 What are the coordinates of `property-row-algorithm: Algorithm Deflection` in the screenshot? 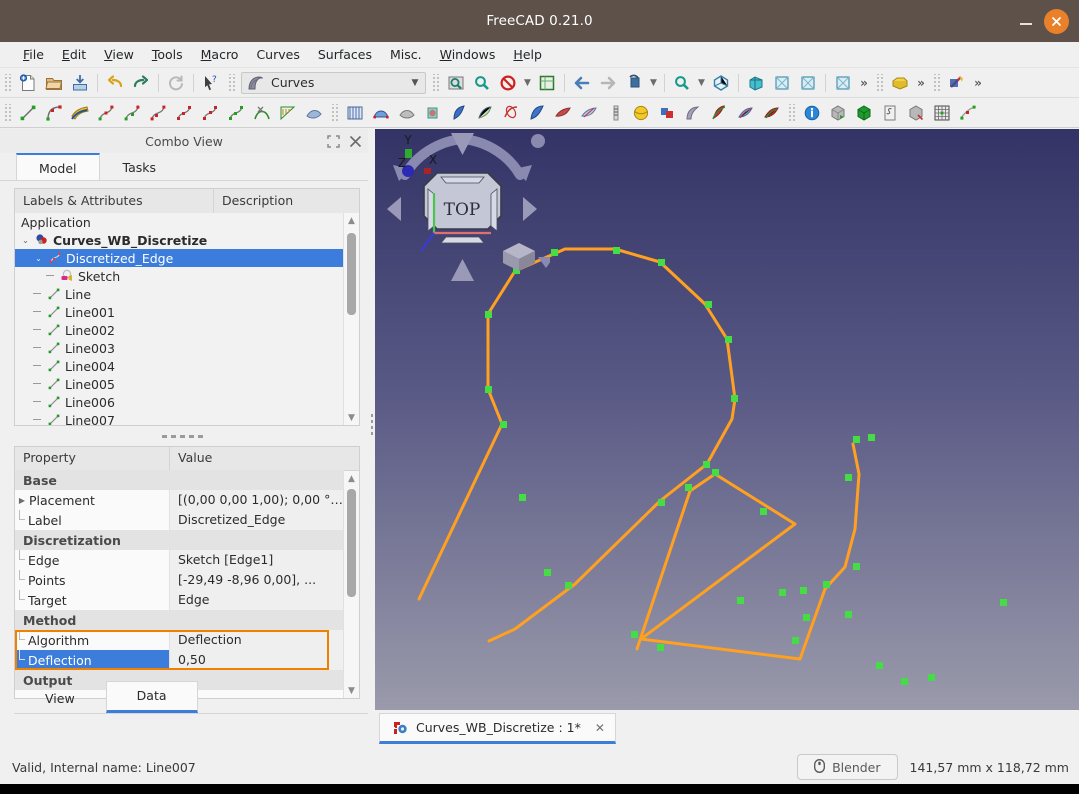 It's located at (179, 640).